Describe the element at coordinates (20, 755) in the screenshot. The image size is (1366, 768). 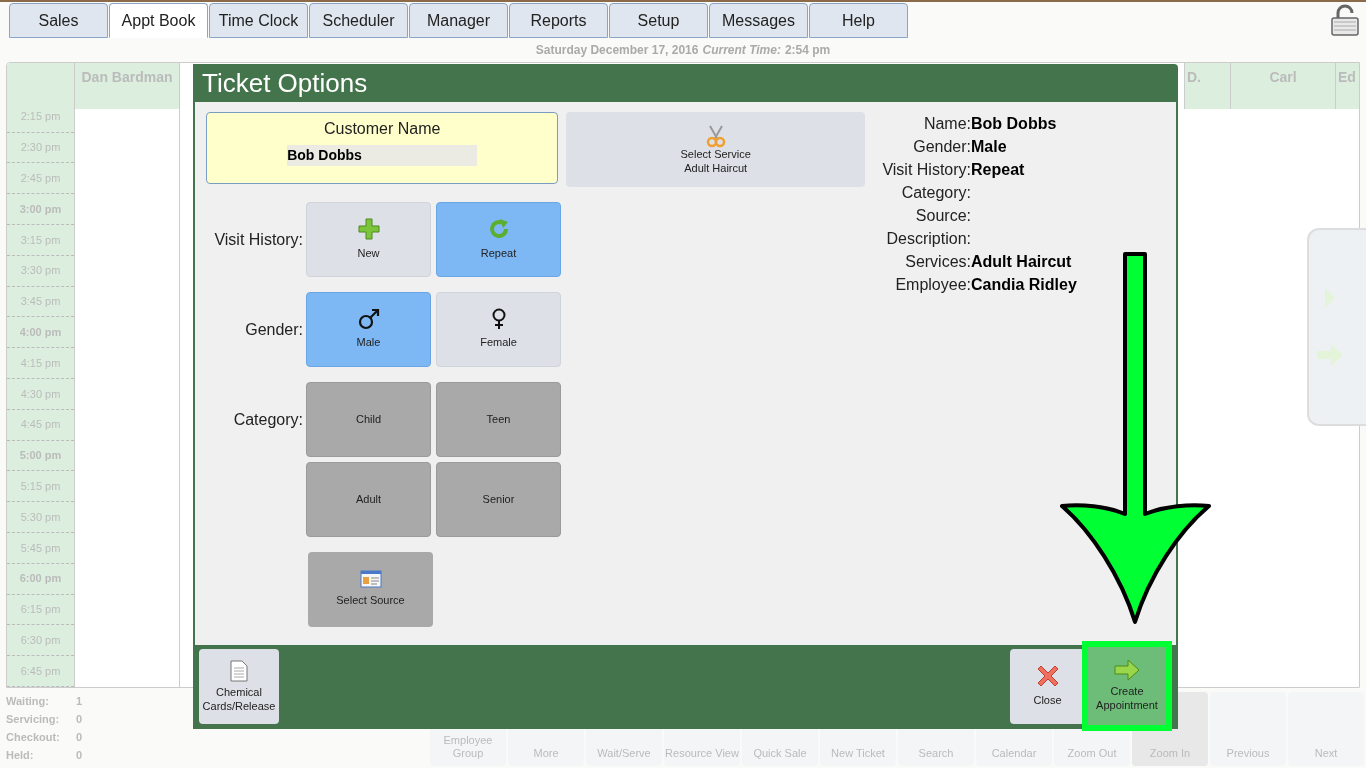
I see `status-label: Held:` at that location.